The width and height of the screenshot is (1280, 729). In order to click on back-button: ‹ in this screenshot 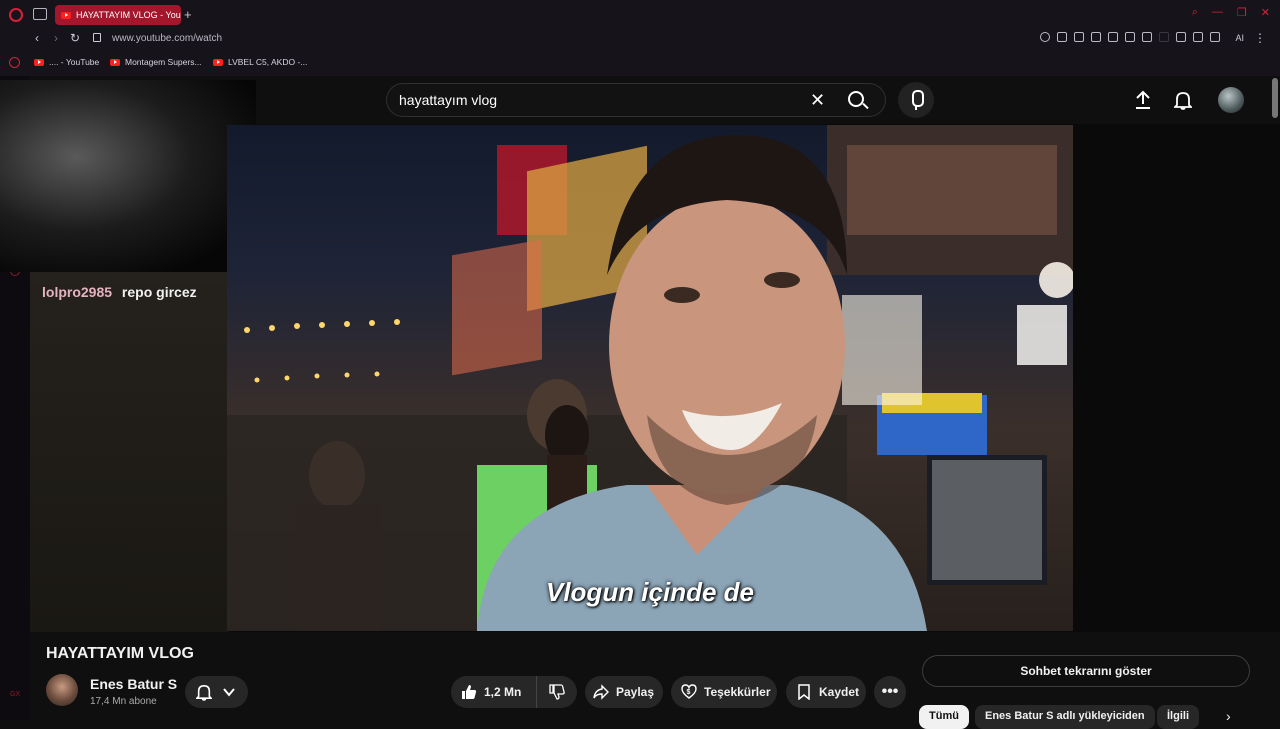, I will do `click(37, 38)`.